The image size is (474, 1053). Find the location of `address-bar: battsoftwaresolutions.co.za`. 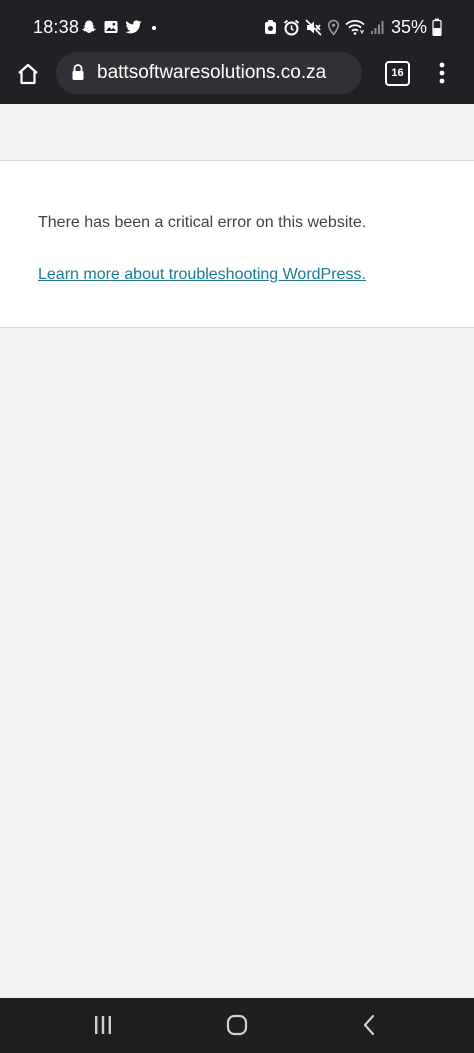

address-bar: battsoftwaresolutions.co.za is located at coordinates (209, 73).